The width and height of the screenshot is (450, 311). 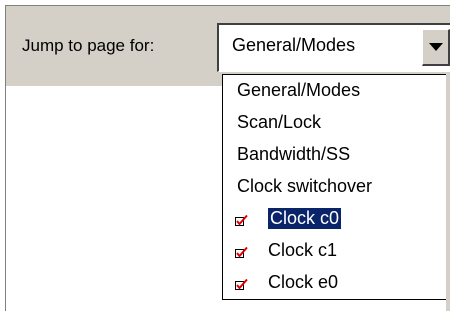 I want to click on dropdown-item-label: Clock e0, so click(x=303, y=282).